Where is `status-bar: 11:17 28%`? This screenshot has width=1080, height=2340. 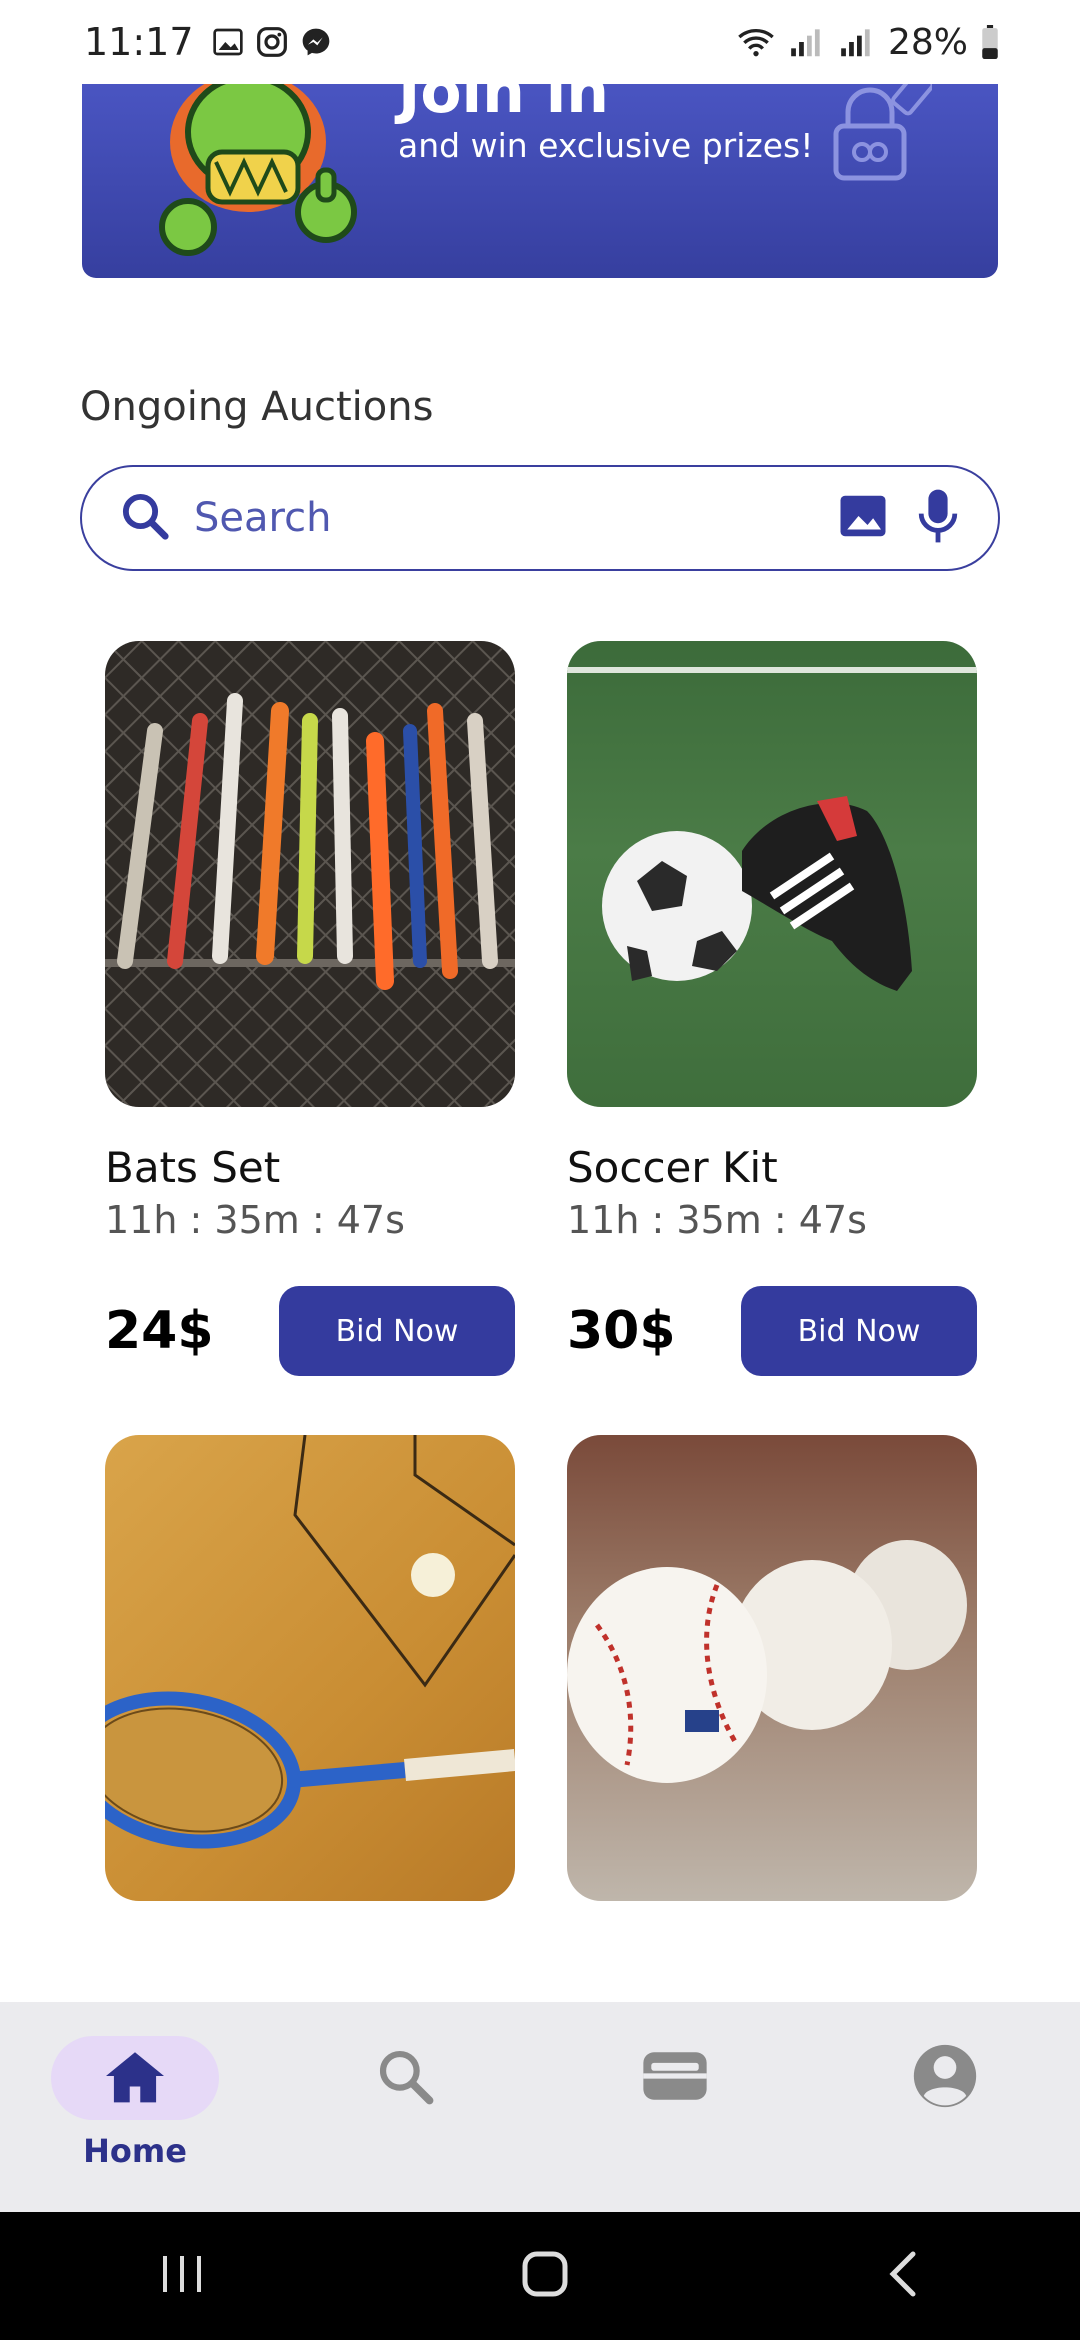 status-bar: 11:17 28% is located at coordinates (540, 42).